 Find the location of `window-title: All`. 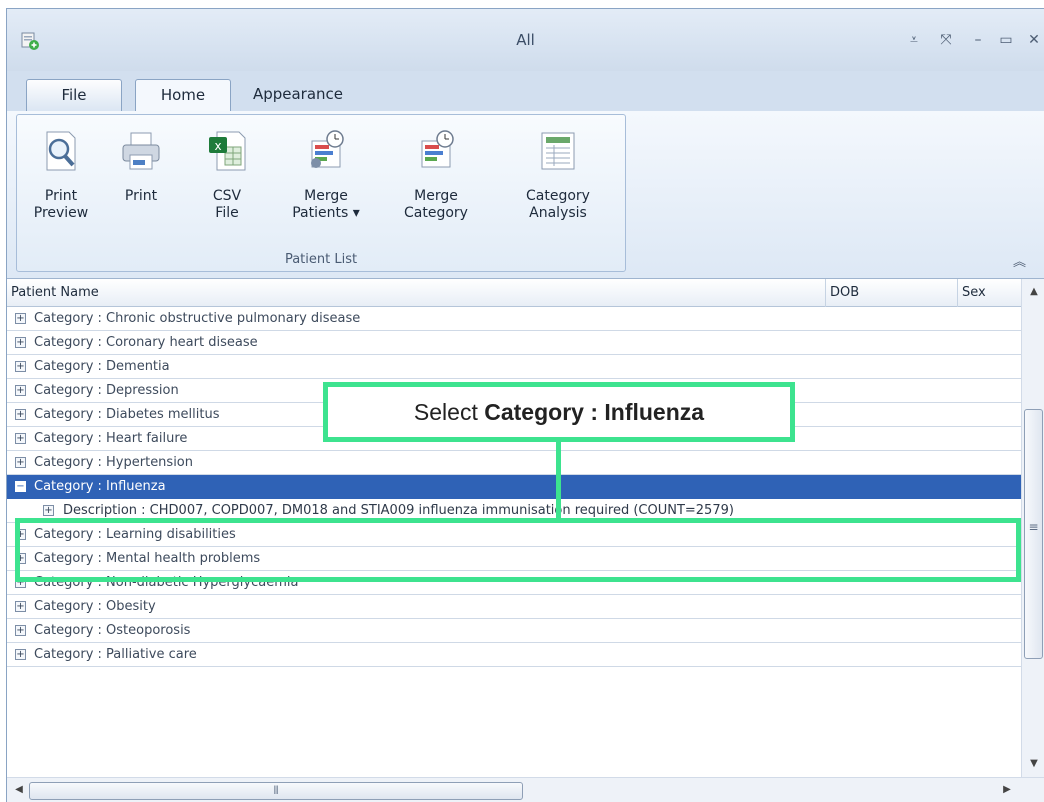

window-title: All is located at coordinates (525, 40).